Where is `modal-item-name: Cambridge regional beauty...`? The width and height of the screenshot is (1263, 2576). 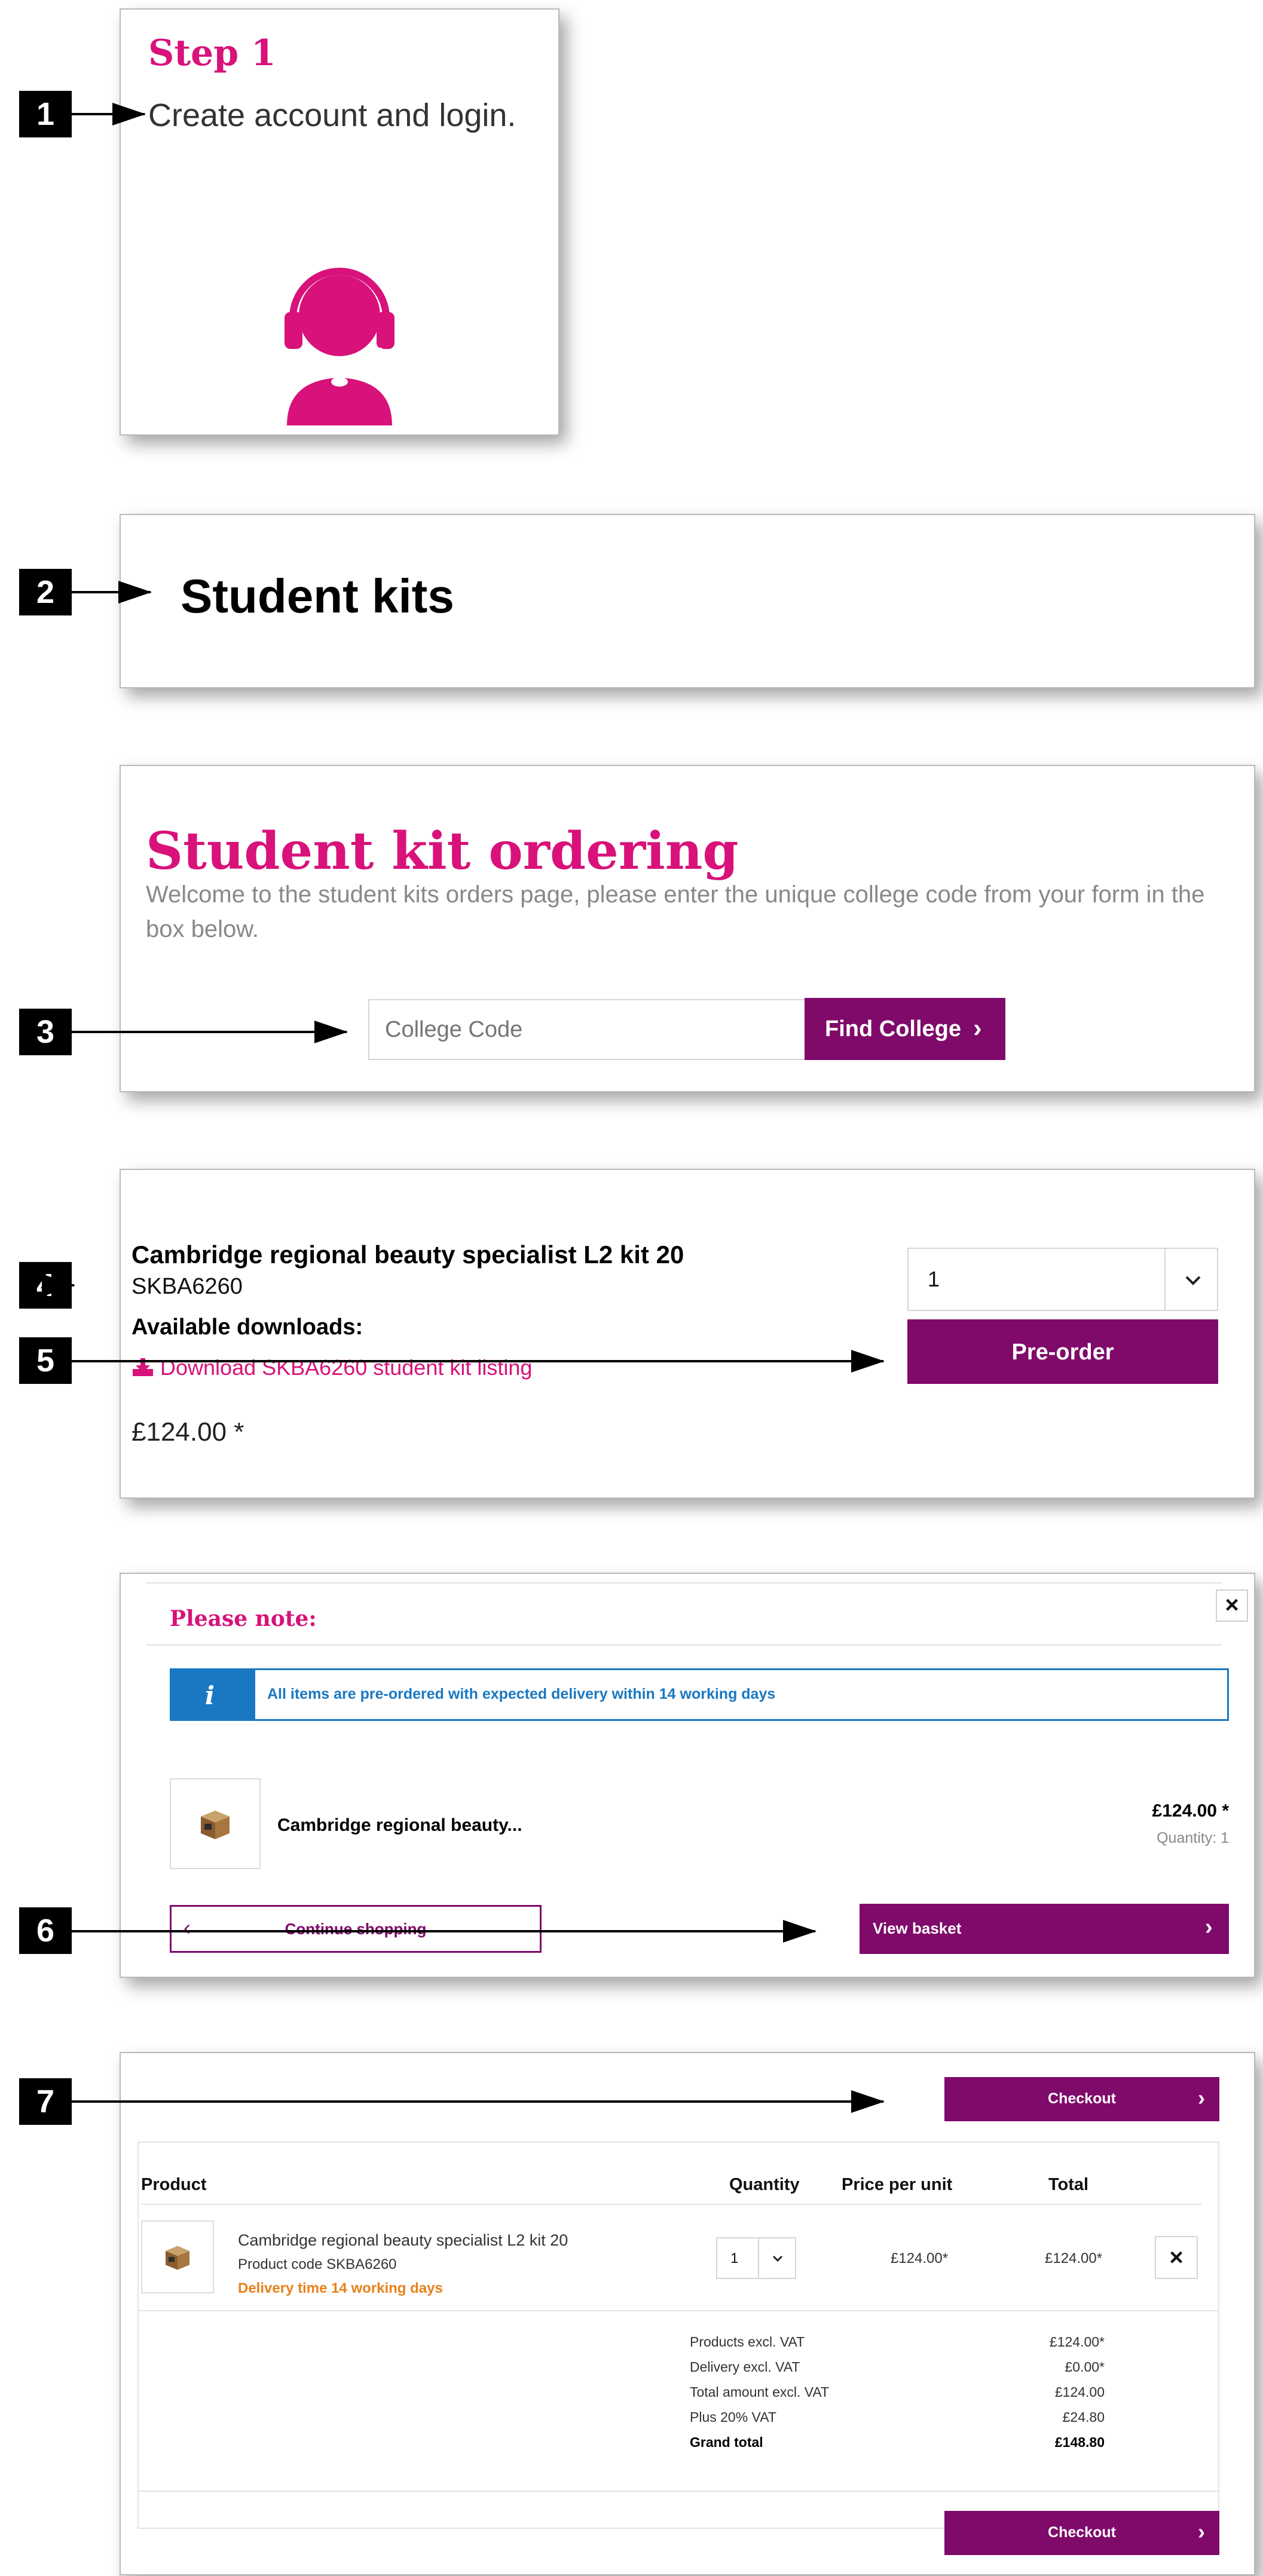 modal-item-name: Cambridge regional beauty... is located at coordinates (399, 1825).